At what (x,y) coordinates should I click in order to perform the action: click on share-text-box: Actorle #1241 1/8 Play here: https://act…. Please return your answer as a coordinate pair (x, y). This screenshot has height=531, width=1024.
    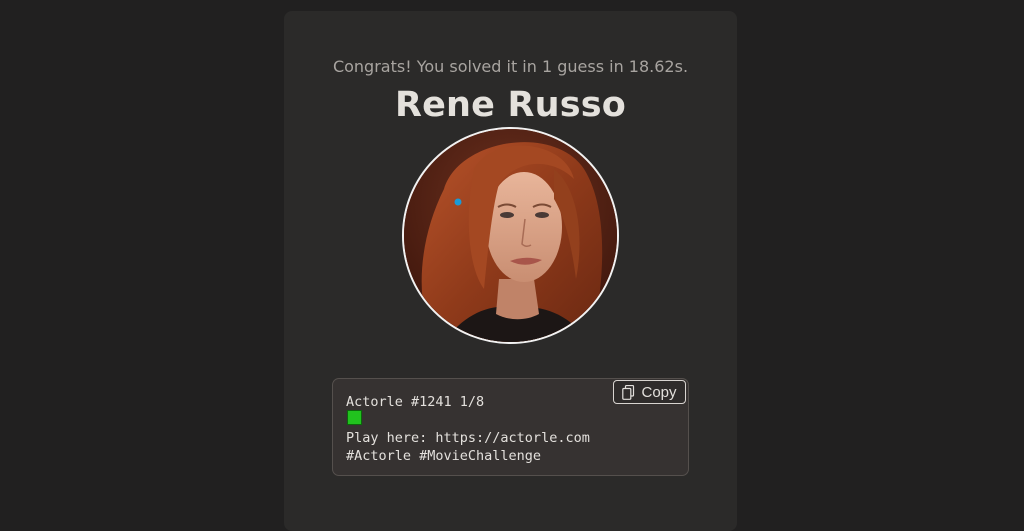
    Looking at the image, I should click on (510, 427).